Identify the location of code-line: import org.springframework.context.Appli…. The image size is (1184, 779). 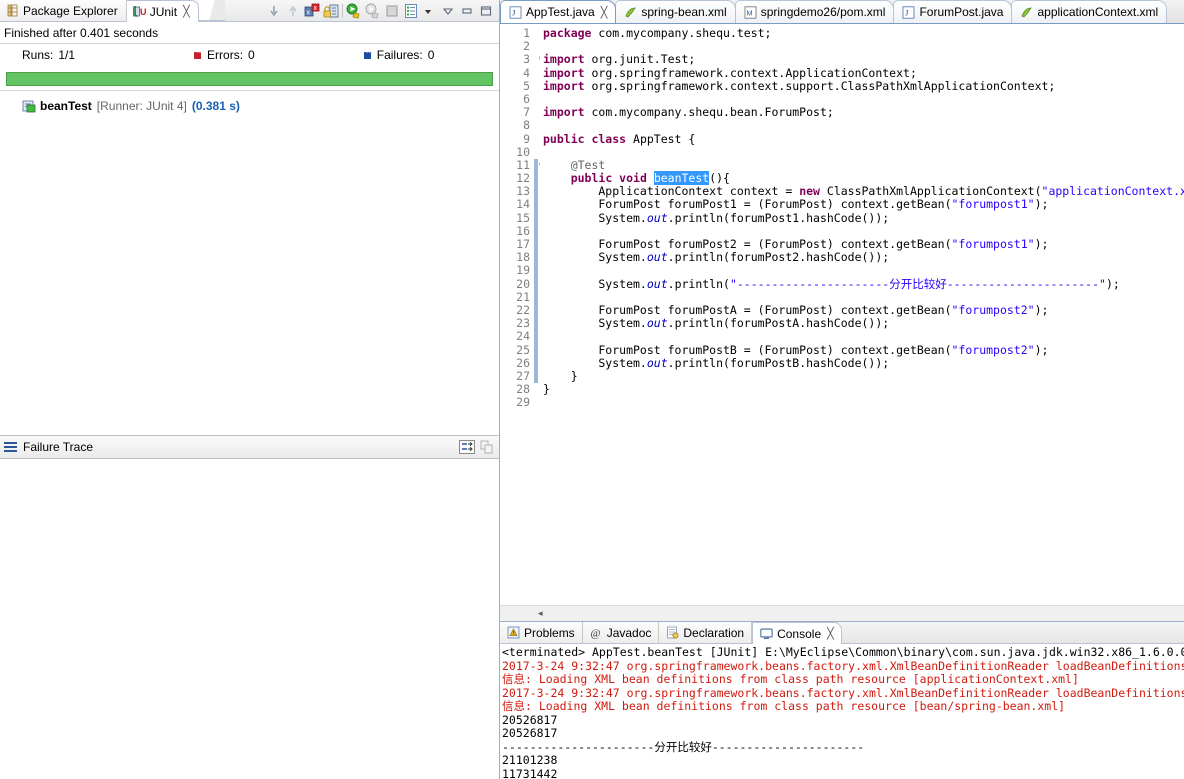
(861, 73).